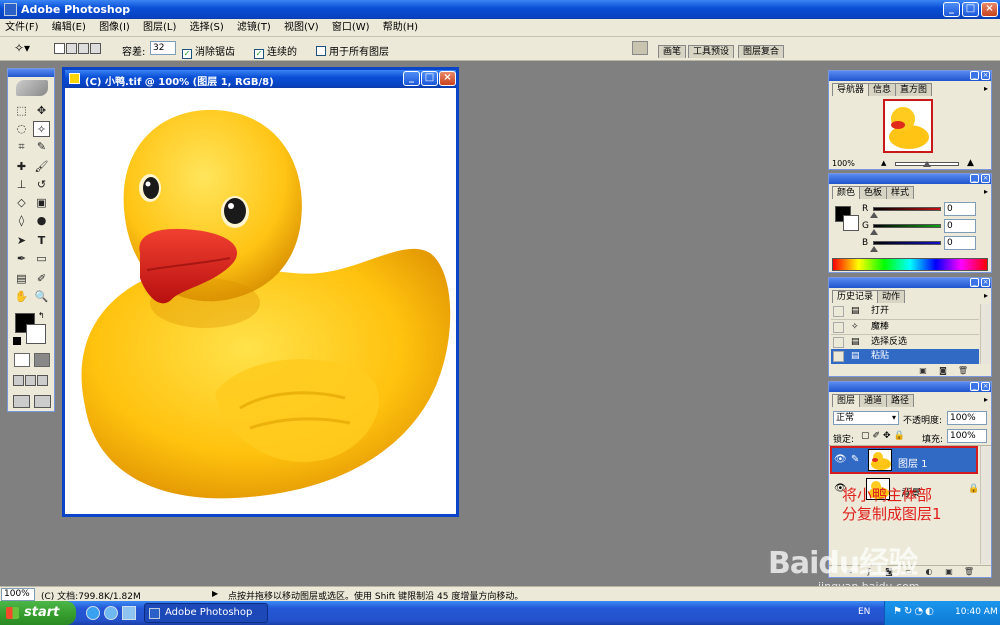 This screenshot has width=1000, height=625. Describe the element at coordinates (851, 89) in the screenshot. I see `tab-navigator: 导航器` at that location.